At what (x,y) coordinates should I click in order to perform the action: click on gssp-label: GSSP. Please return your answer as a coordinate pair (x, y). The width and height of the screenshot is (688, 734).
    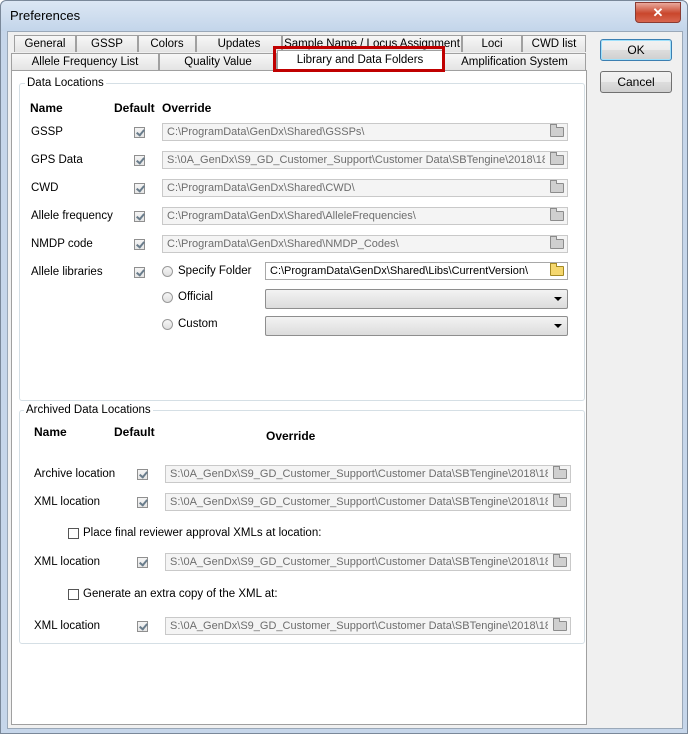
    Looking at the image, I should click on (47, 132).